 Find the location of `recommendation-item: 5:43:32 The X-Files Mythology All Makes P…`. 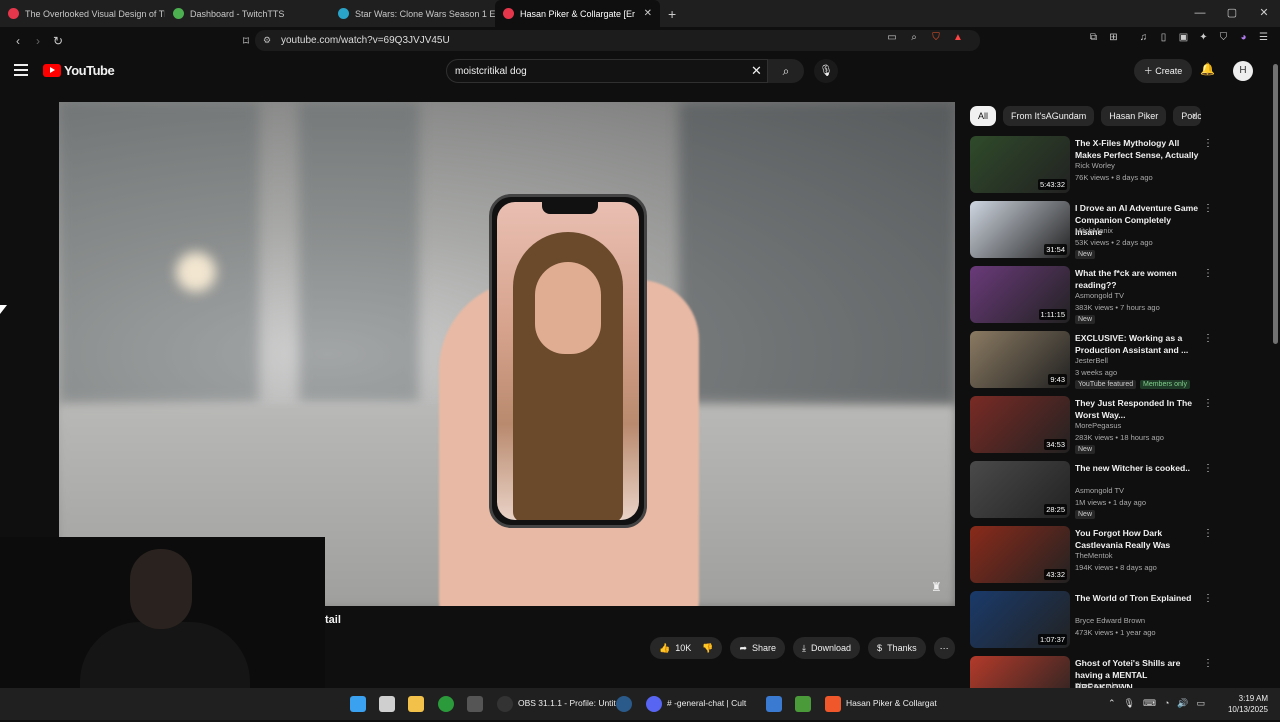

recommendation-item: 5:43:32 The X-Files Mythology All Makes P… is located at coordinates (1092, 168).